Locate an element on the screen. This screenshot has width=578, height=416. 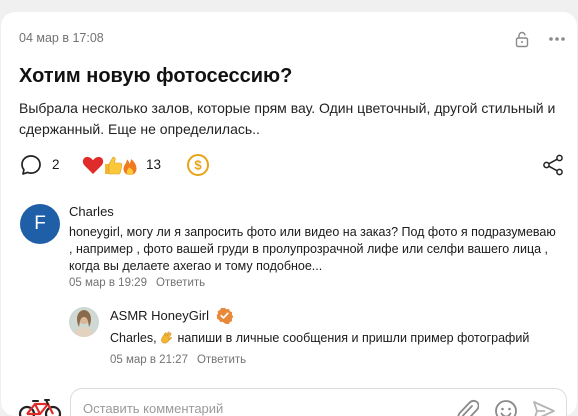
bicycle-icon is located at coordinates (40, 406).